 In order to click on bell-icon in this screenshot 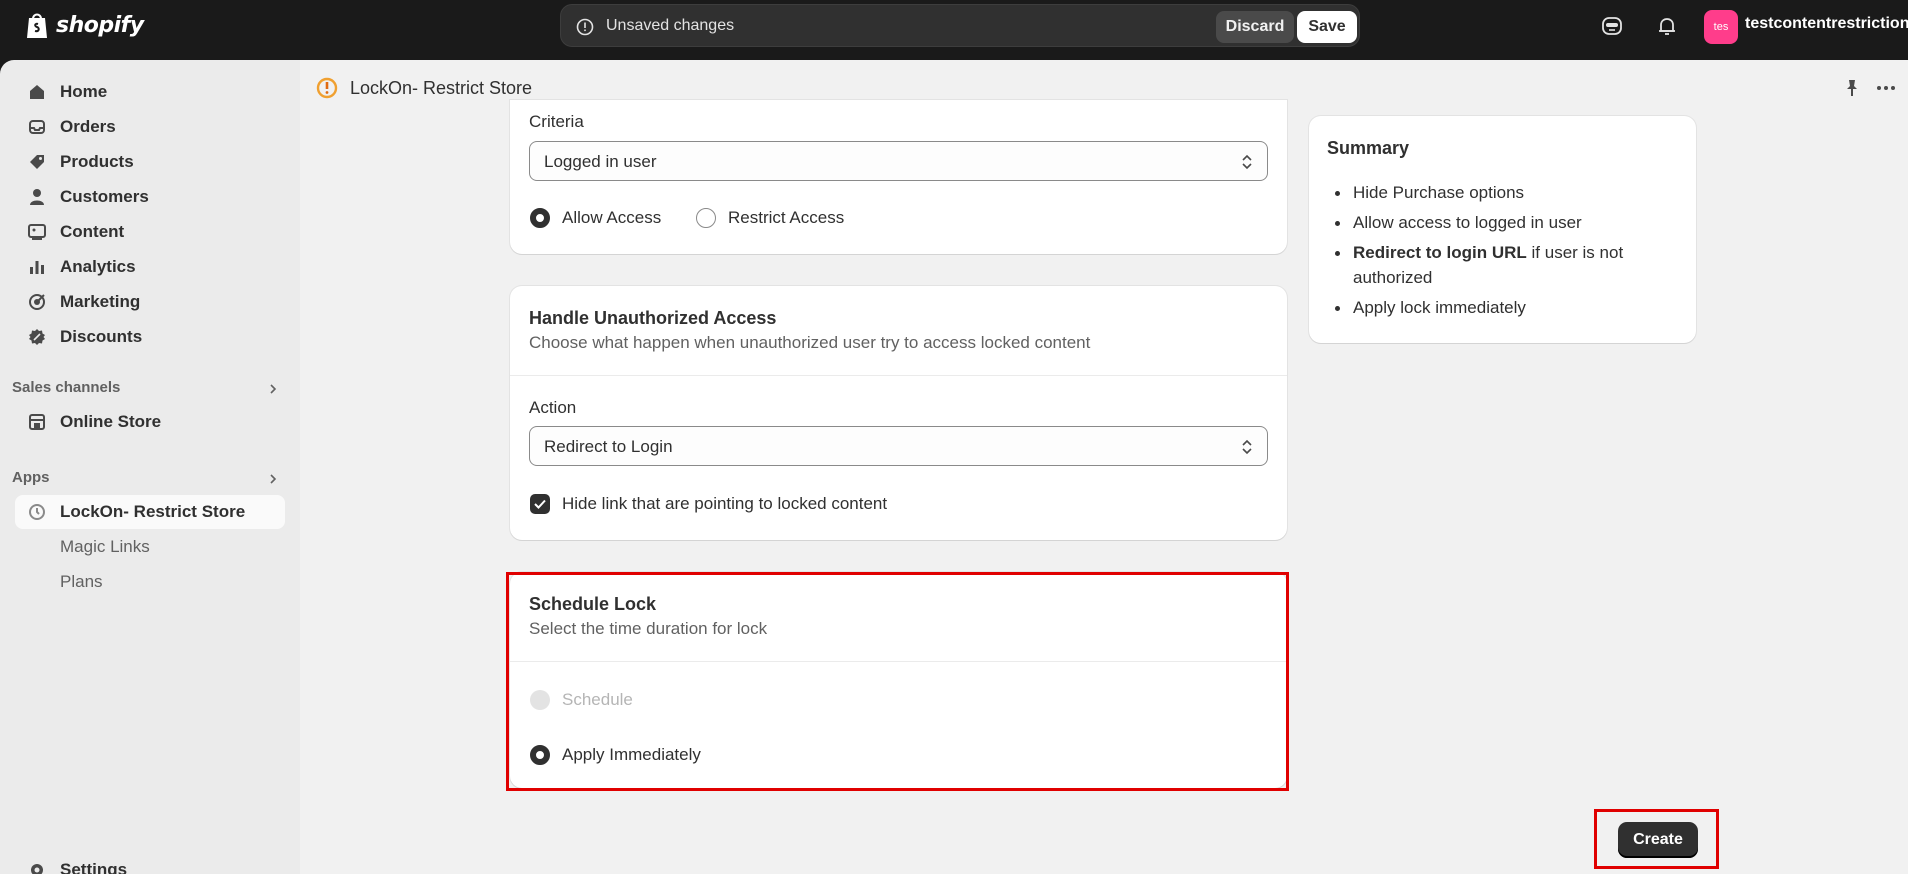, I will do `click(1667, 26)`.